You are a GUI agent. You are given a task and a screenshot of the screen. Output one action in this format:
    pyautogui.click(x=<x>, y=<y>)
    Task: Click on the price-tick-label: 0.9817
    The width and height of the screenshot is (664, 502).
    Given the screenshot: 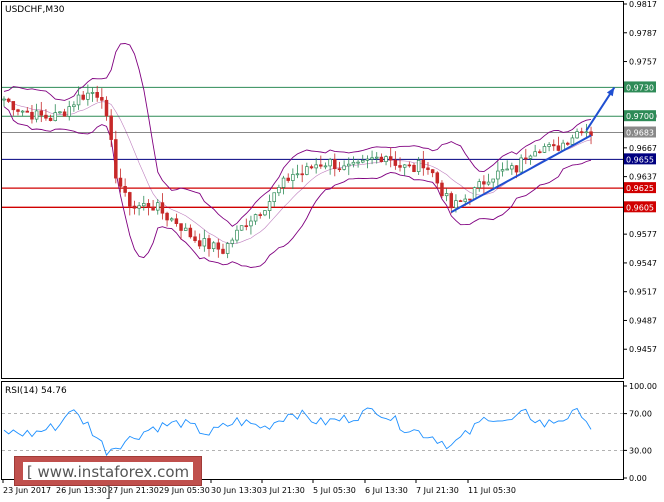 What is the action you would take?
    pyautogui.click(x=643, y=4)
    